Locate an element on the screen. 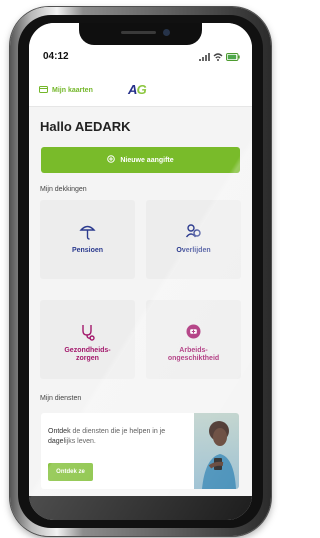 The height and width of the screenshot is (538, 320). services-title: Mijn diensten is located at coordinates (61, 398).